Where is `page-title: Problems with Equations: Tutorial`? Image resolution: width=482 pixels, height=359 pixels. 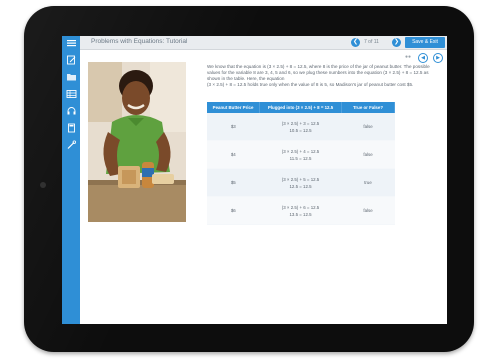 page-title: Problems with Equations: Tutorial is located at coordinates (139, 41).